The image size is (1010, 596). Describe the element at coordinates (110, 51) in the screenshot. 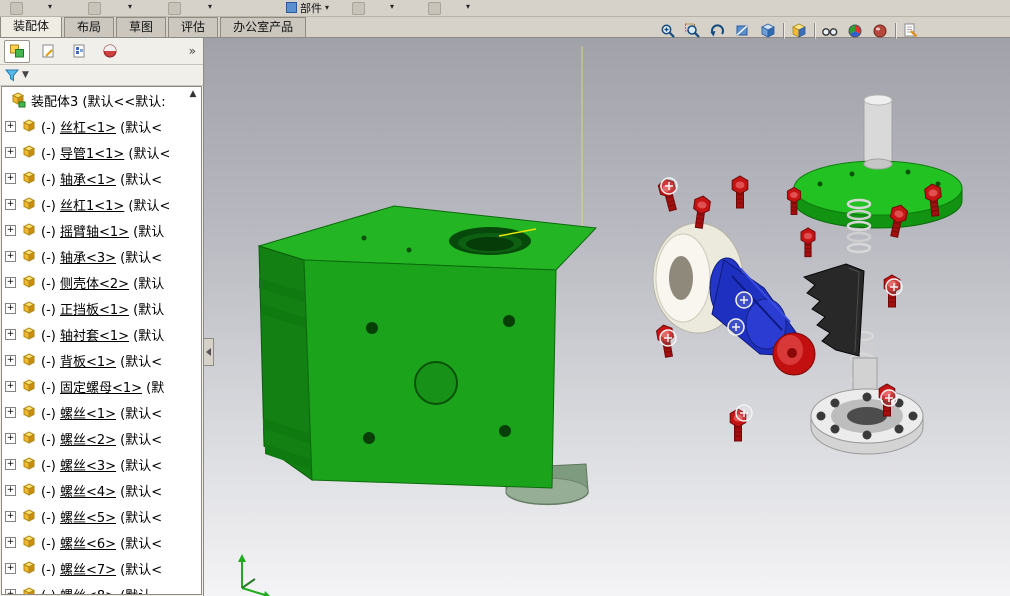

I see `displaymanager-tab` at that location.